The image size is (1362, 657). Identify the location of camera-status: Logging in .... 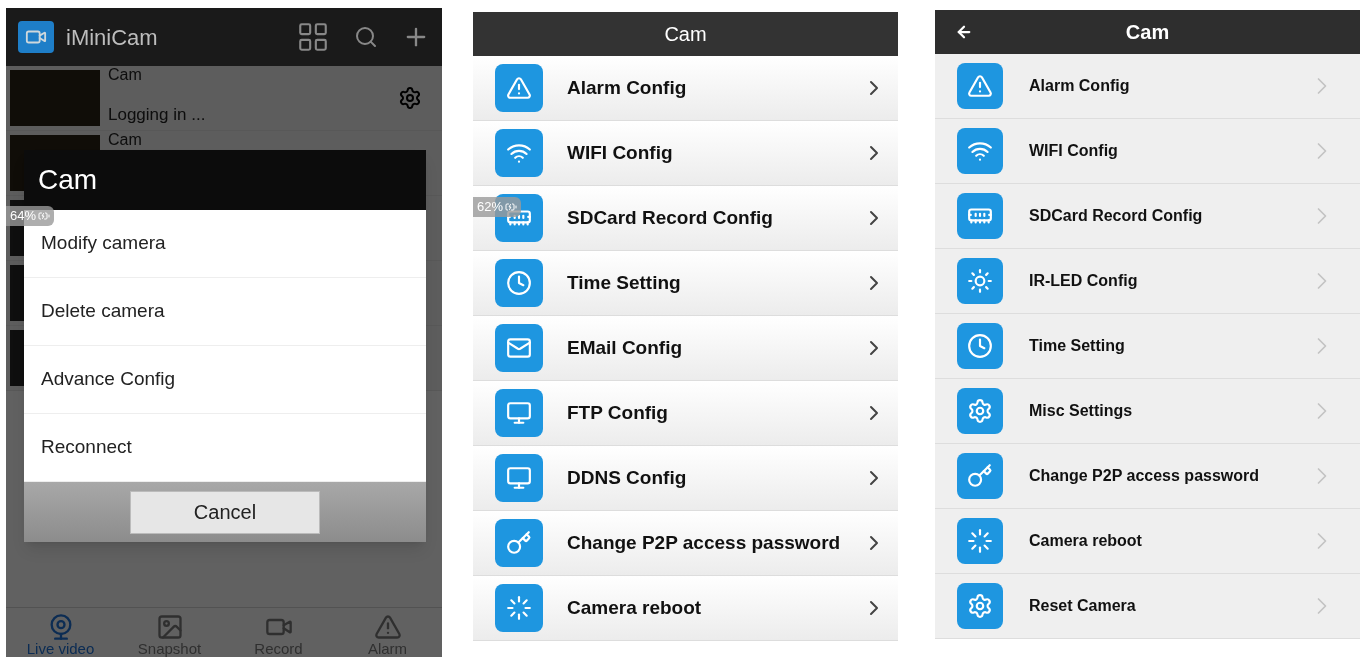
(157, 115).